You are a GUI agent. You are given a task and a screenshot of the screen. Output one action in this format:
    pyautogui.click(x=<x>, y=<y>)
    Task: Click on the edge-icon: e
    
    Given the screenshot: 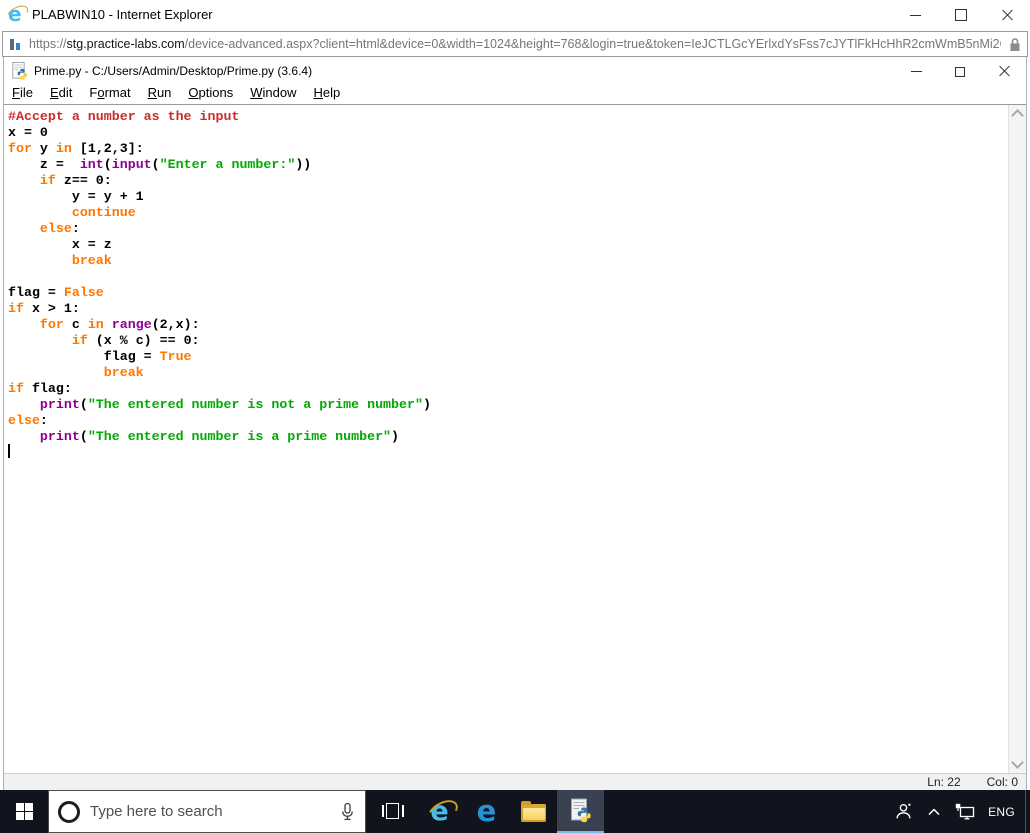 What is the action you would take?
    pyautogui.click(x=486, y=811)
    